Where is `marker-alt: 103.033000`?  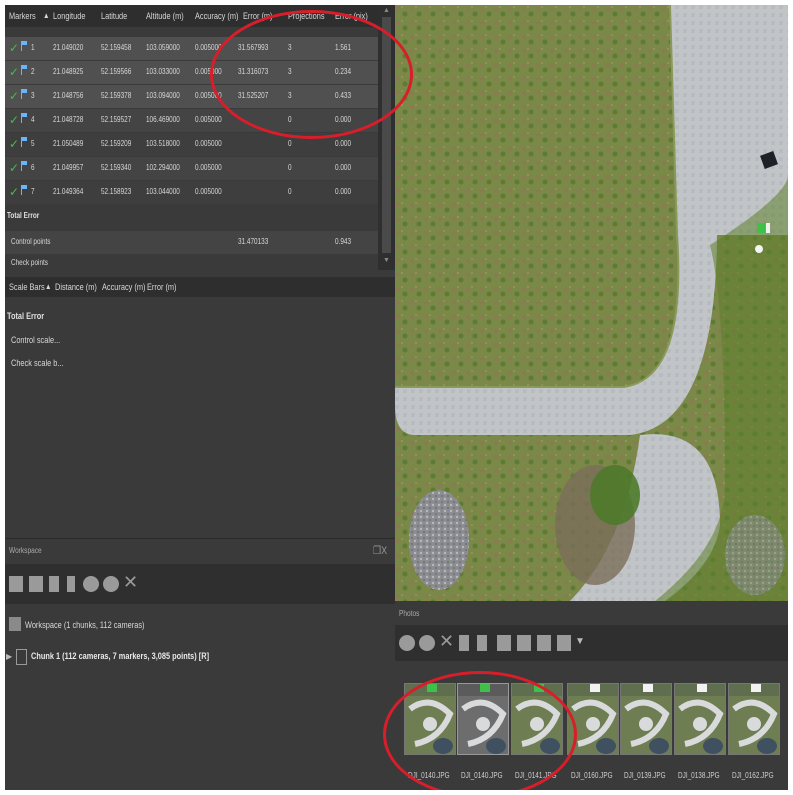
marker-alt: 103.033000 is located at coordinates (163, 71).